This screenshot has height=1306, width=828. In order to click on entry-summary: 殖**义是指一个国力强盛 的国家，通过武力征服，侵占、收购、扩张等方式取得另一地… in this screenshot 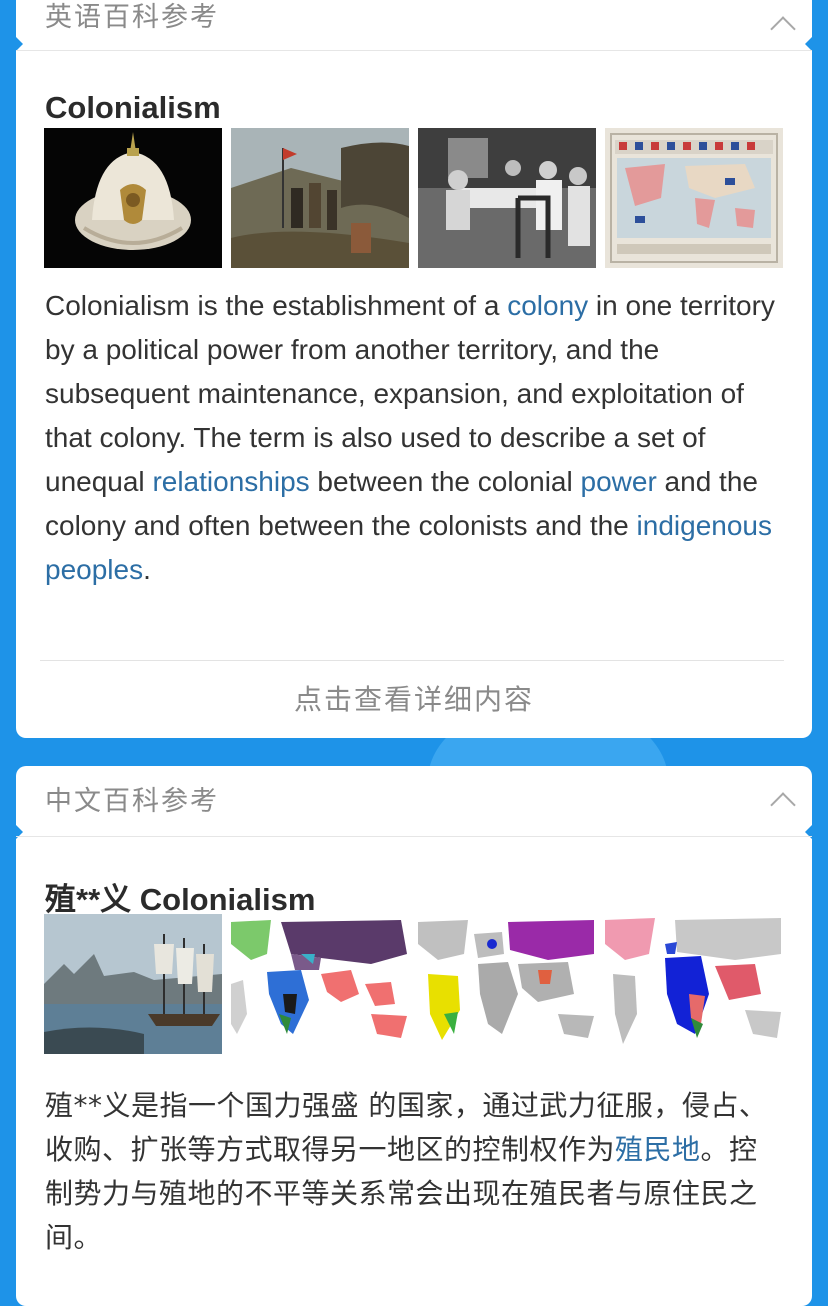, I will do `click(415, 1172)`.